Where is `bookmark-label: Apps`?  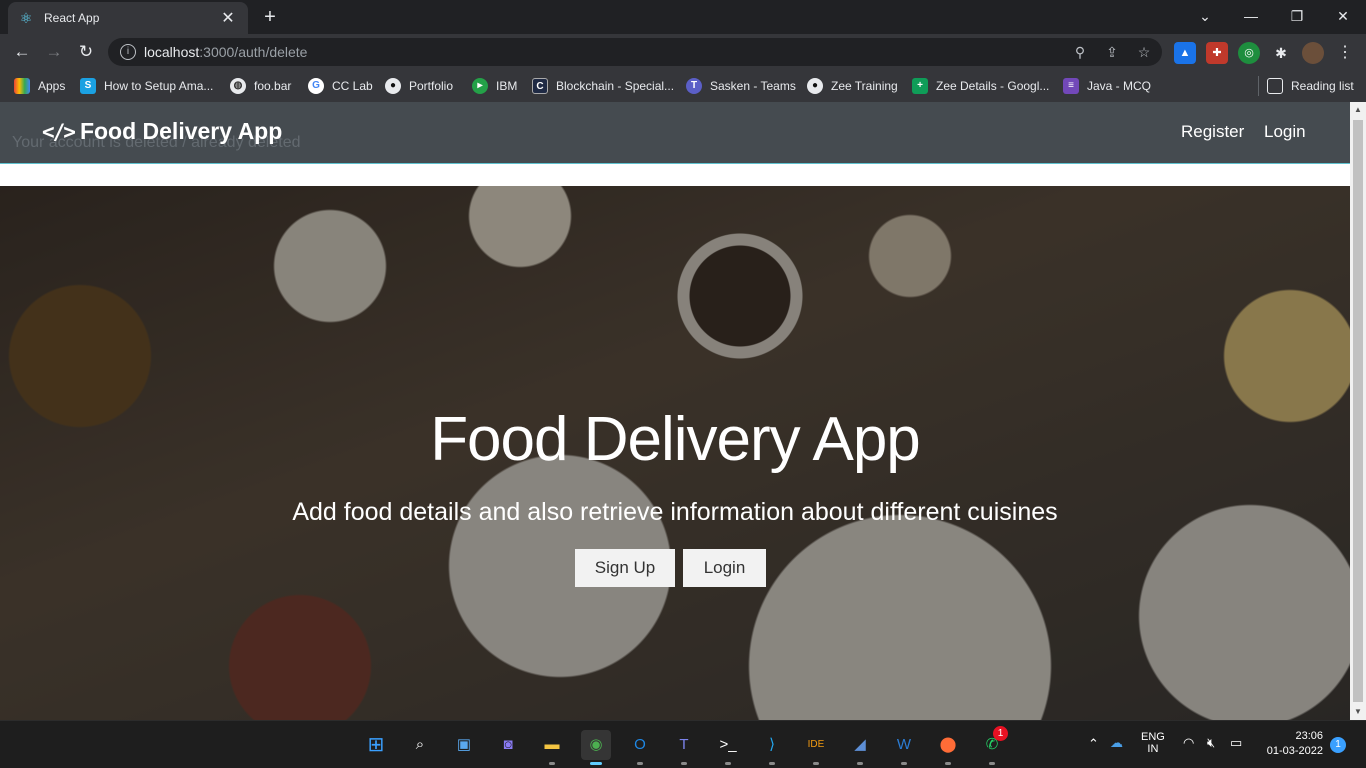 bookmark-label: Apps is located at coordinates (52, 86).